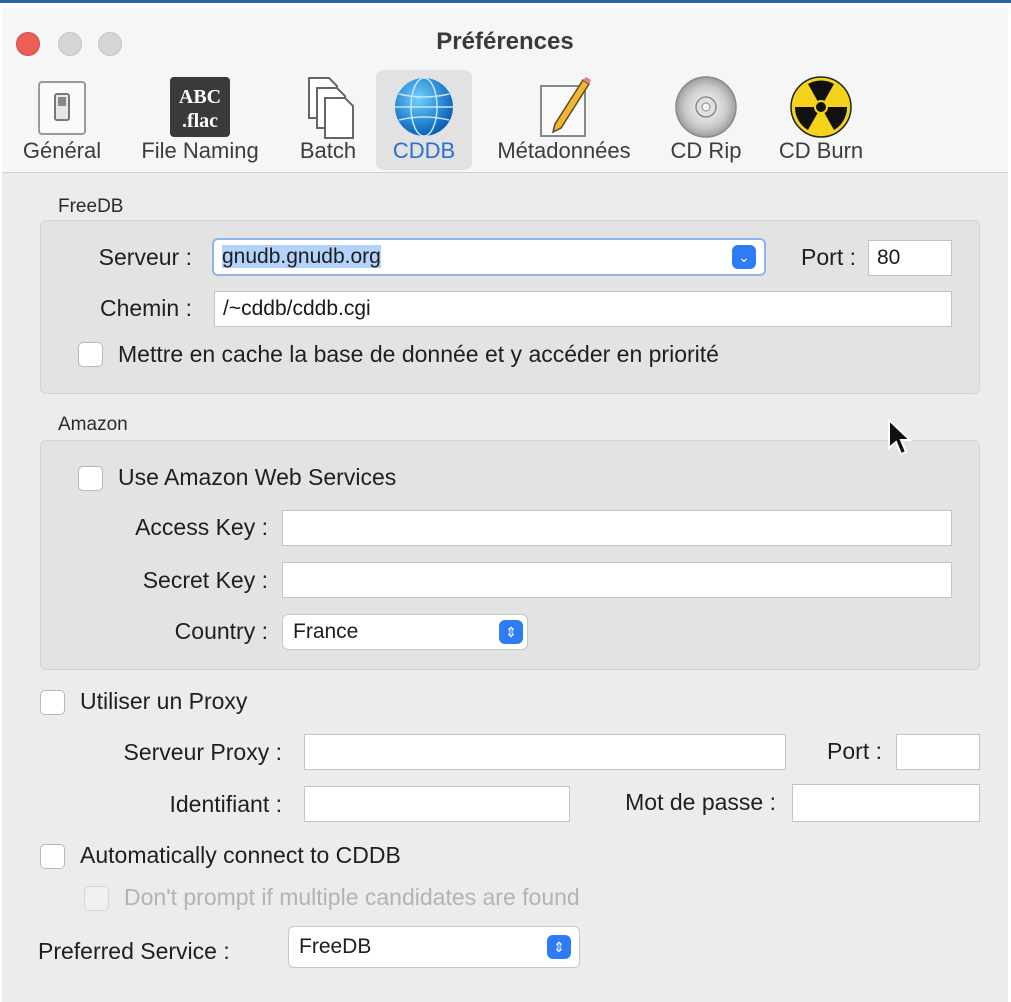 This screenshot has width=1011, height=1002. I want to click on window-title: Préférences, so click(505, 41).